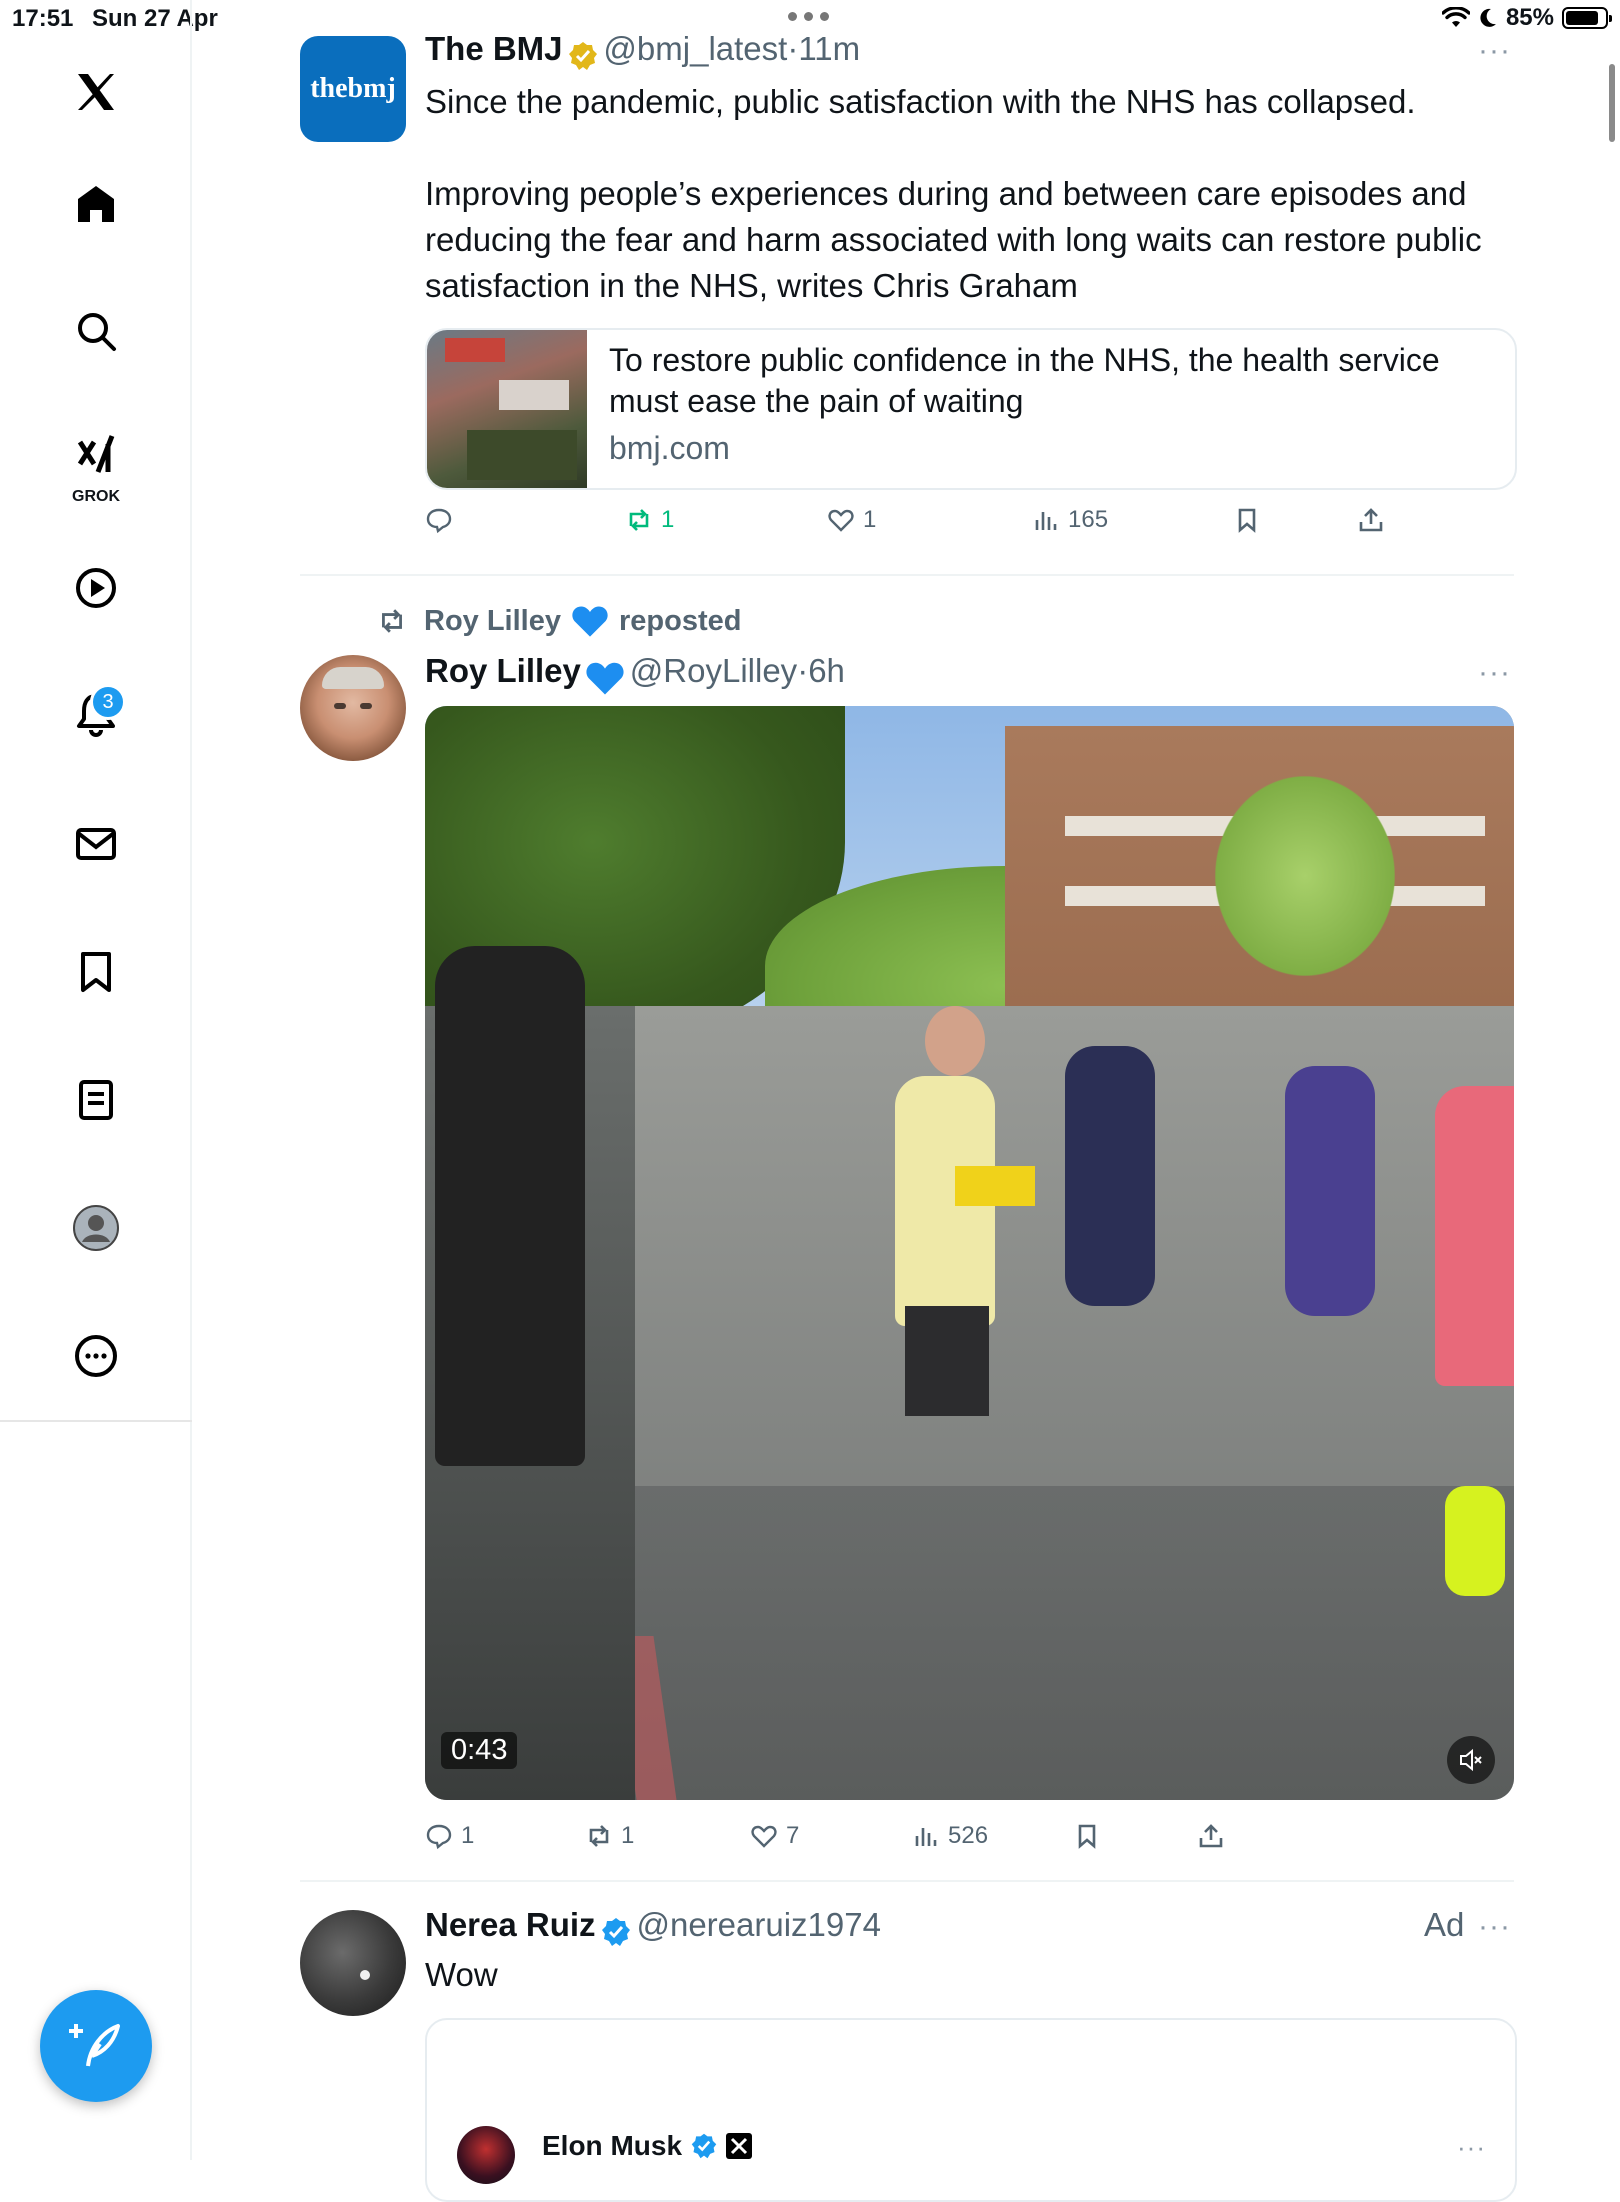 This screenshot has height=2202, width=1620. Describe the element at coordinates (680, 620) in the screenshot. I see `reposted-label: reposted` at that location.